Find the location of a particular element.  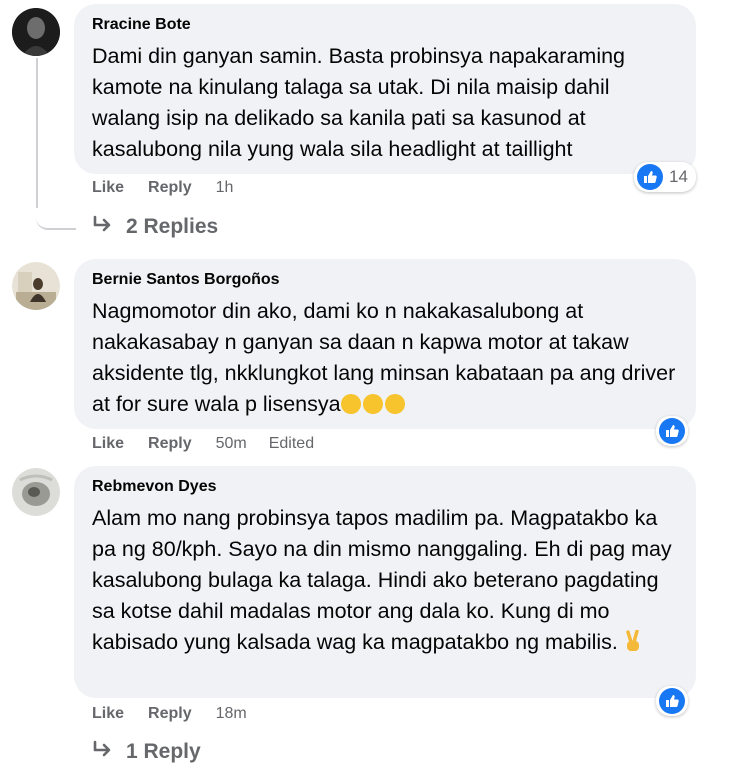

reaction-summary: 14 is located at coordinates (665, 177).